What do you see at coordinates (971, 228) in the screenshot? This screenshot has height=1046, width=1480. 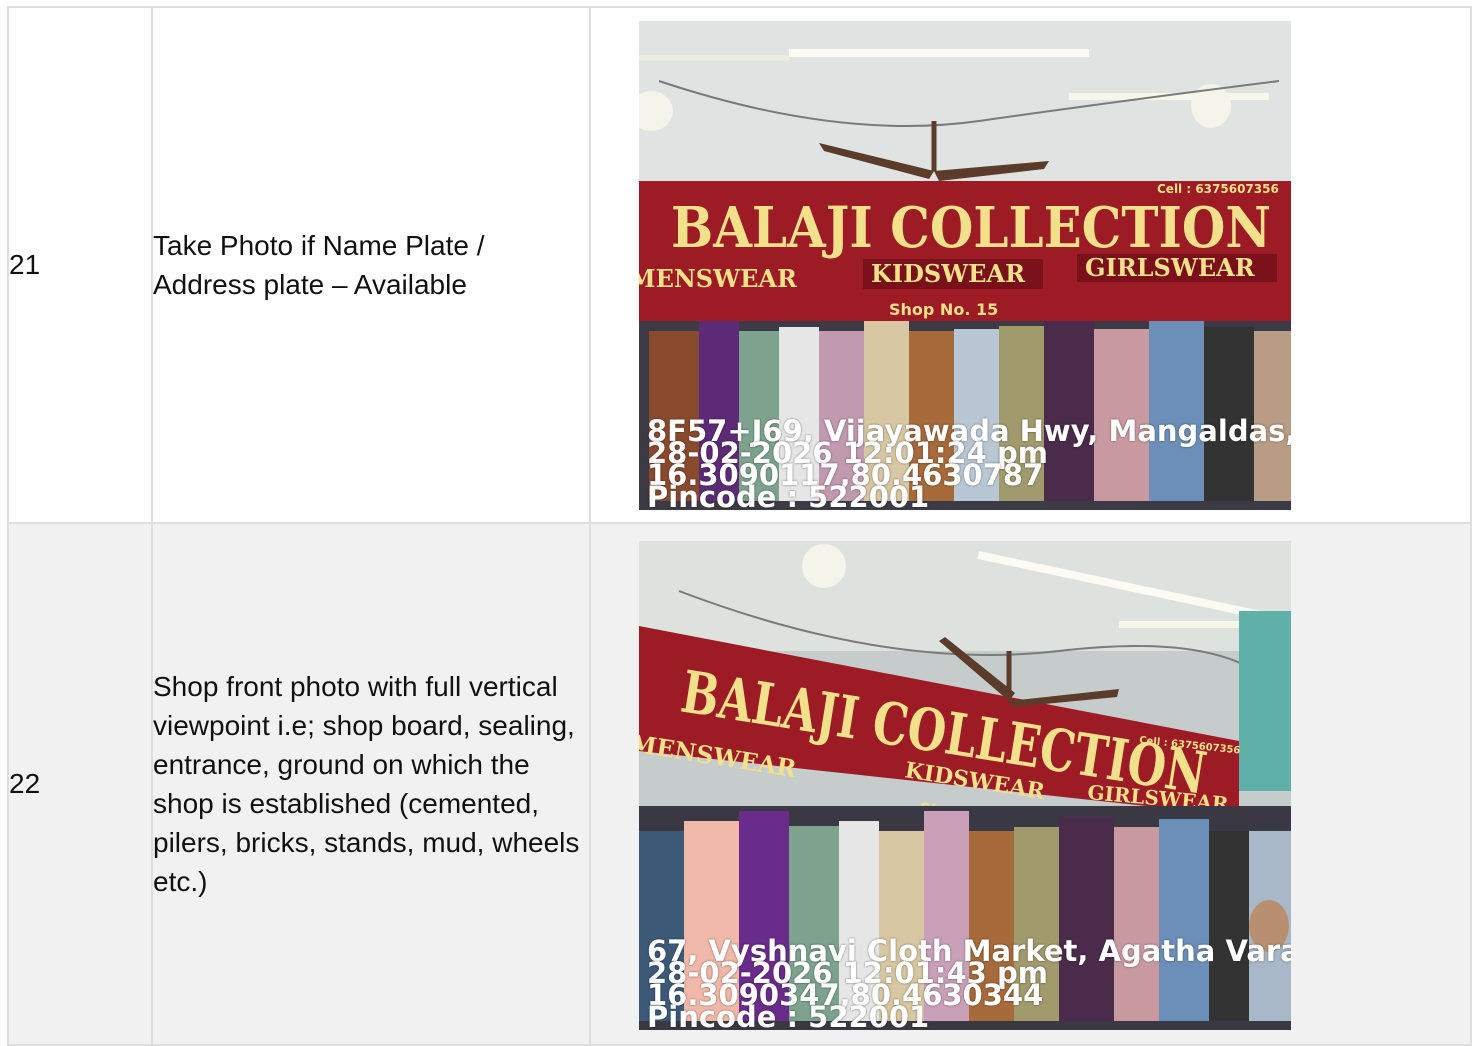 I see `sign-name: BALAJI COLLECTION` at bounding box center [971, 228].